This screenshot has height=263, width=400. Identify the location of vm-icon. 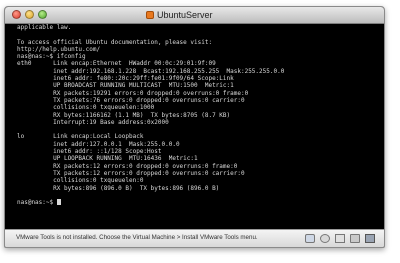
(150, 15).